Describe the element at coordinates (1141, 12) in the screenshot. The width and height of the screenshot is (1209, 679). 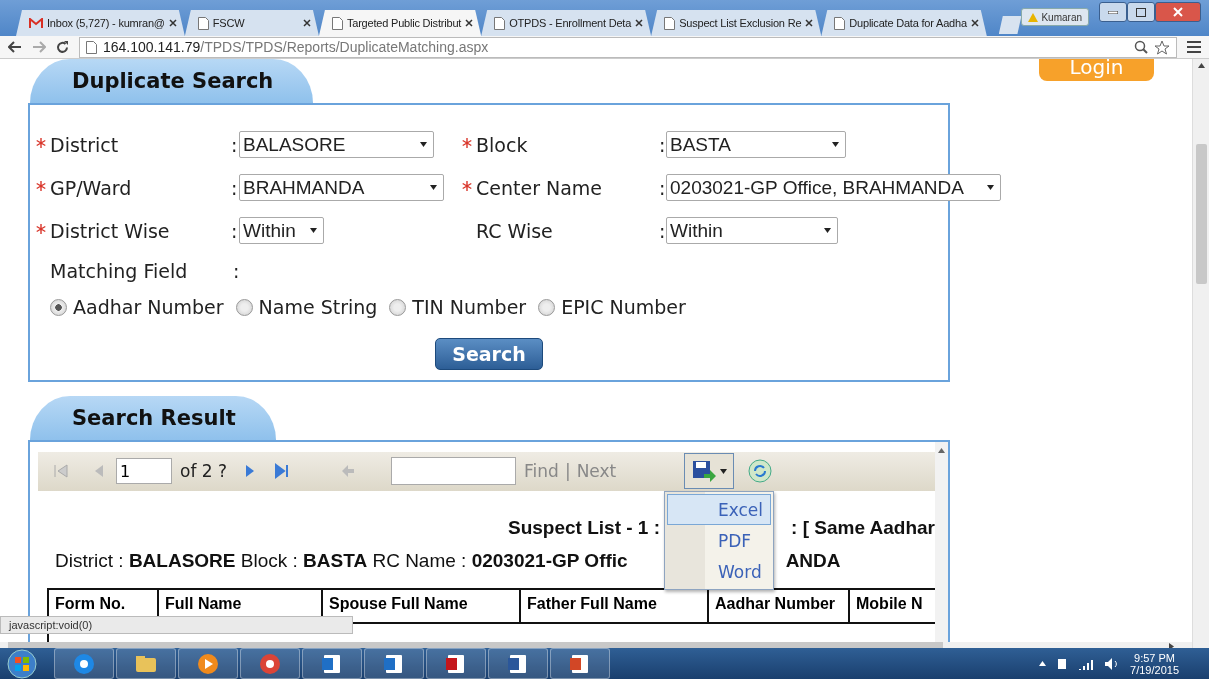
I see `maximize-button` at that location.